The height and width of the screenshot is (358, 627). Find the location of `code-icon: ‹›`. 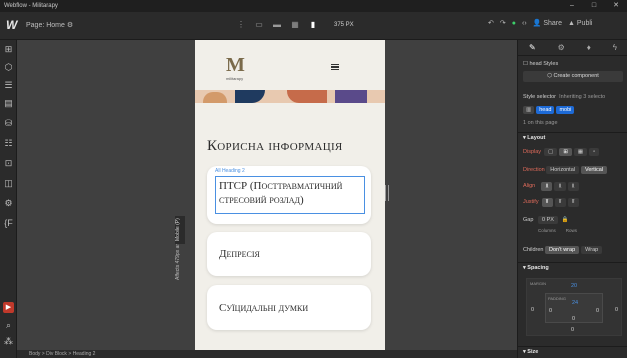

code-icon: ‹› is located at coordinates (524, 23).